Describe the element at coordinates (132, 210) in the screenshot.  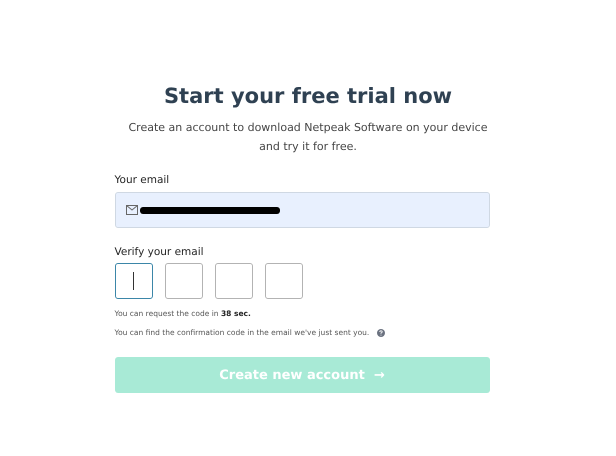
I see `envelope-icon` at that location.